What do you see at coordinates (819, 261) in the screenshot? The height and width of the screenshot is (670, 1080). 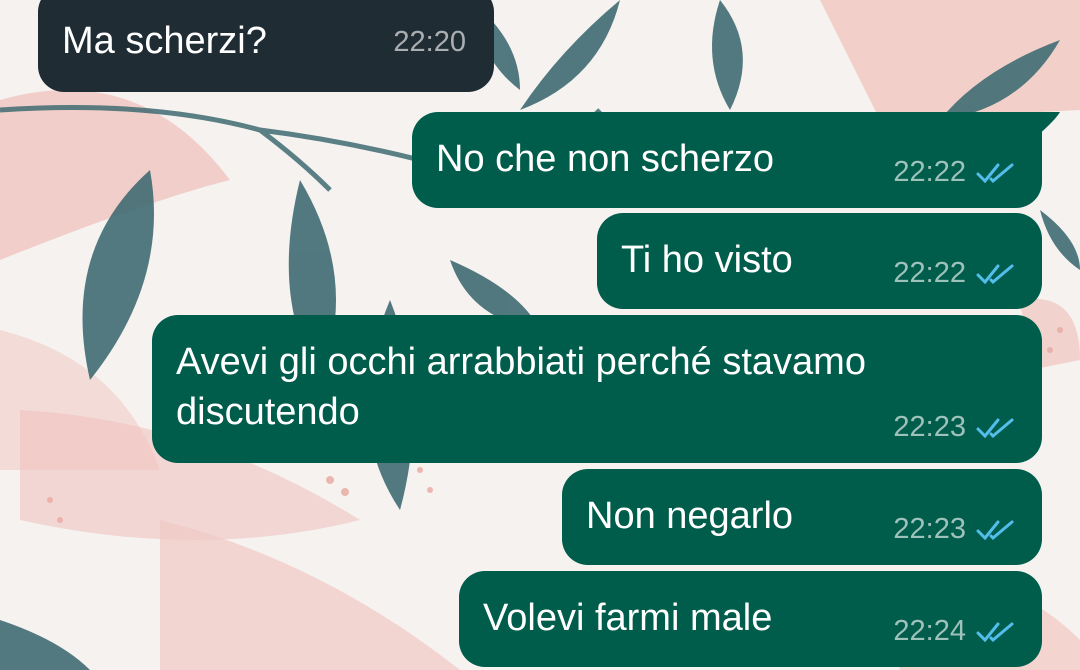 I see `outgoing-message-bubble: Ti ho visto 22:22` at bounding box center [819, 261].